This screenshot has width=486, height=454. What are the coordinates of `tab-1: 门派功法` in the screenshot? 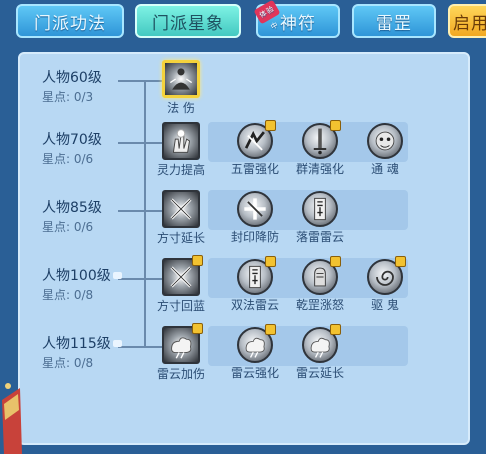 It's located at (70, 21).